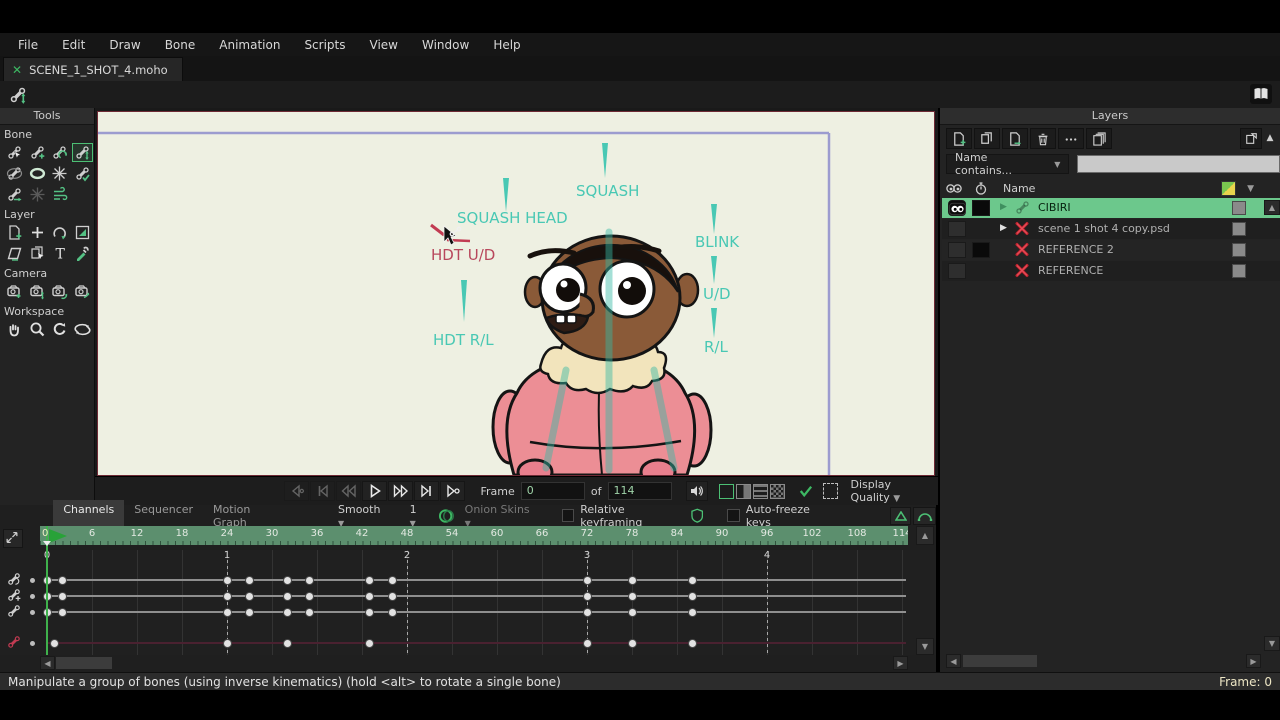  What do you see at coordinates (14, 644) in the screenshot?
I see `bone-selection-channel-icon` at bounding box center [14, 644].